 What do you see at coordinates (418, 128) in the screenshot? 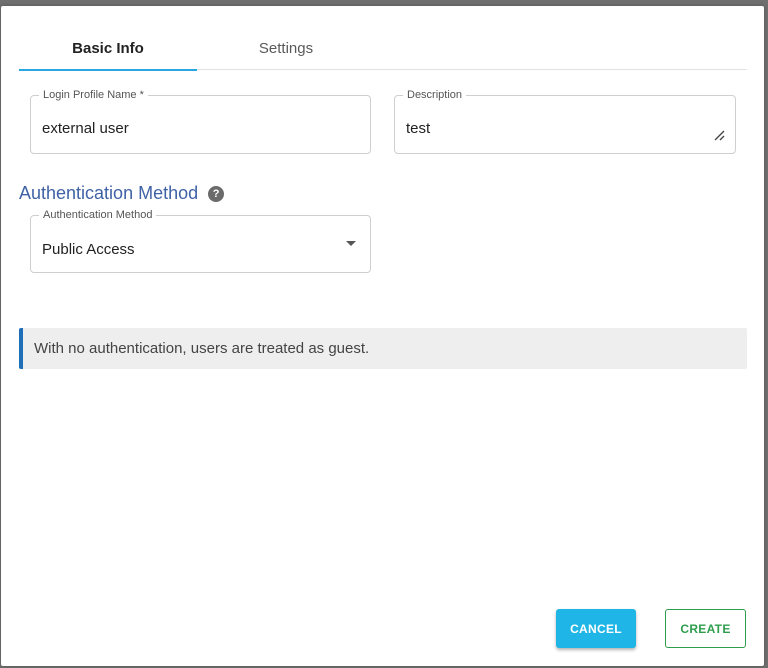
I see `description-value: test` at bounding box center [418, 128].